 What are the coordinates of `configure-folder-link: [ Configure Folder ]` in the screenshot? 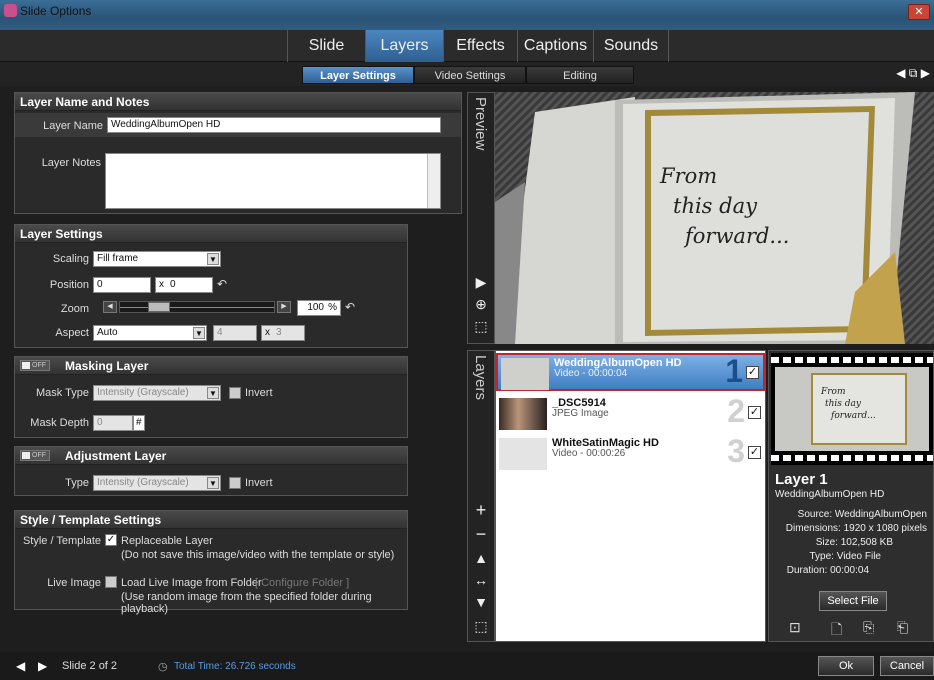 It's located at (302, 583).